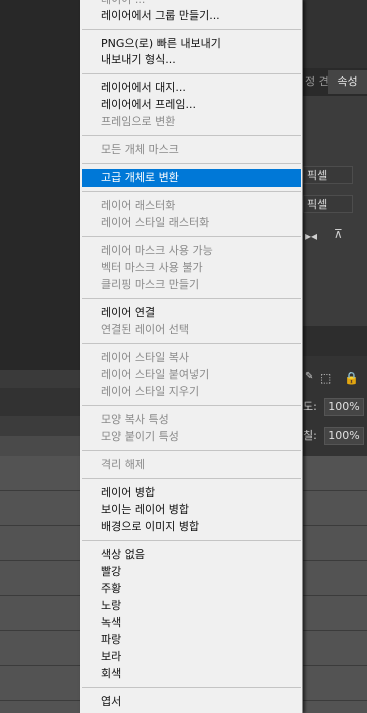 The width and height of the screenshot is (367, 713). Describe the element at coordinates (190, 622) in the screenshot. I see `menu-item-color-green: 녹색` at that location.